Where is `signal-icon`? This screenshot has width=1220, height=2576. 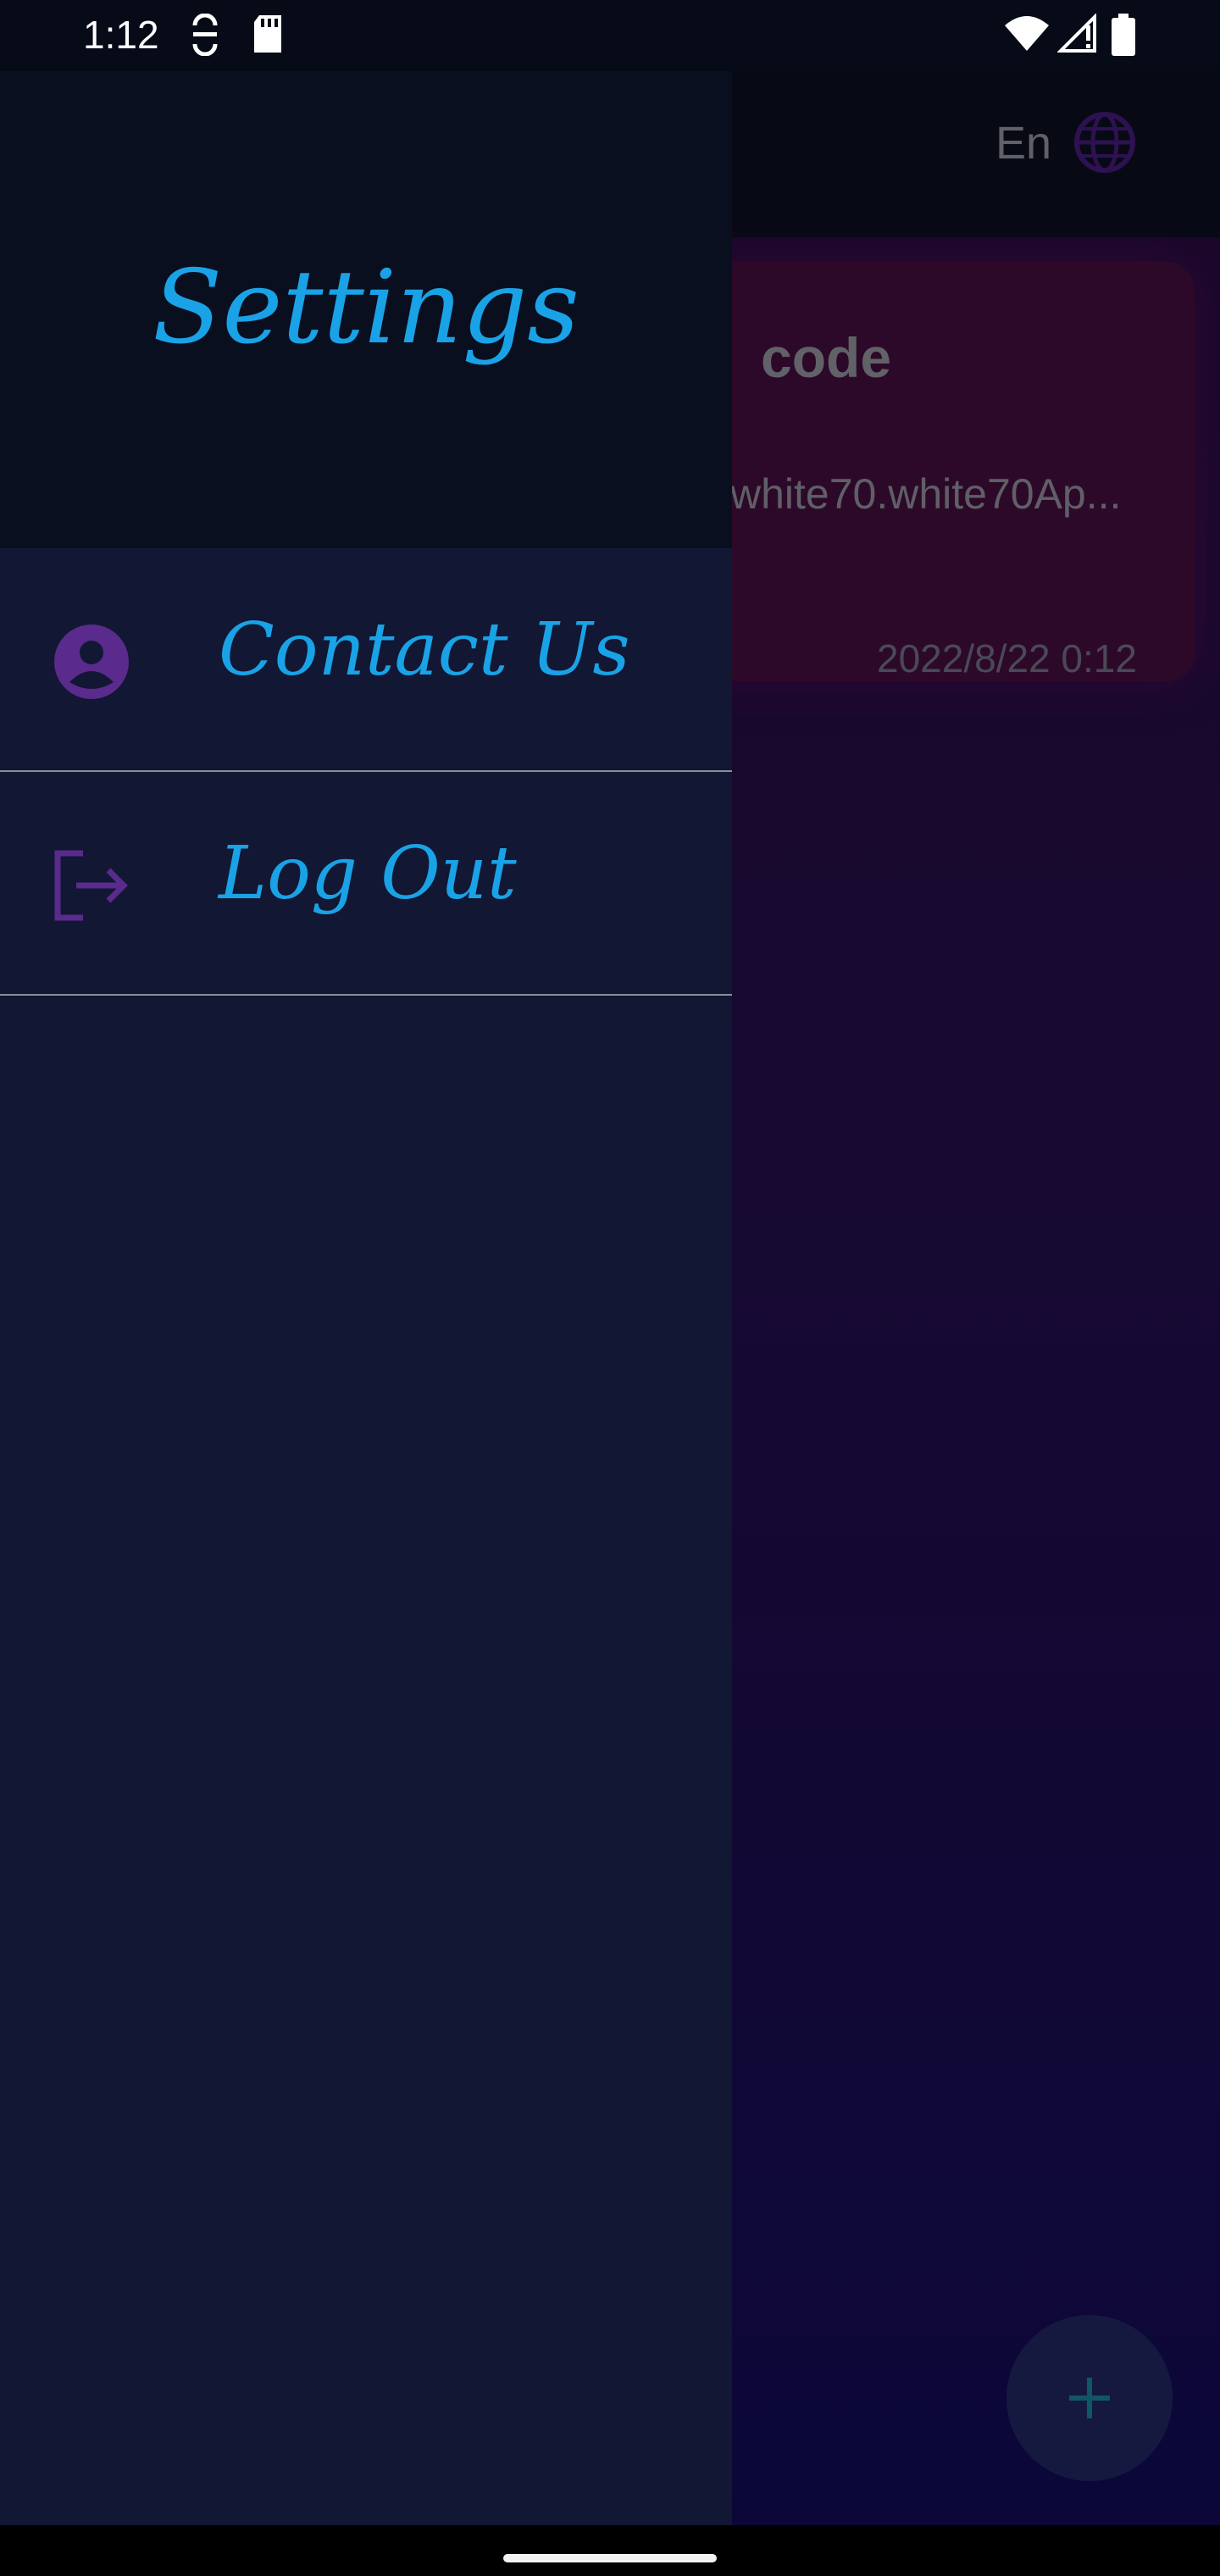 signal-icon is located at coordinates (1076, 33).